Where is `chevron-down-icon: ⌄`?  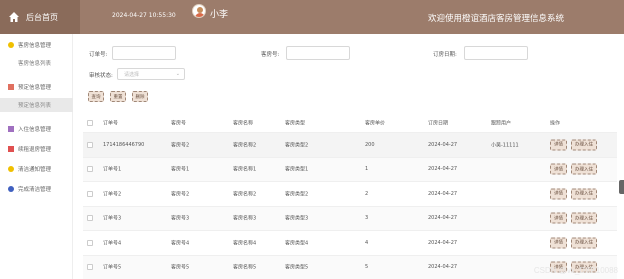 chevron-down-icon: ⌄ is located at coordinates (177, 74).